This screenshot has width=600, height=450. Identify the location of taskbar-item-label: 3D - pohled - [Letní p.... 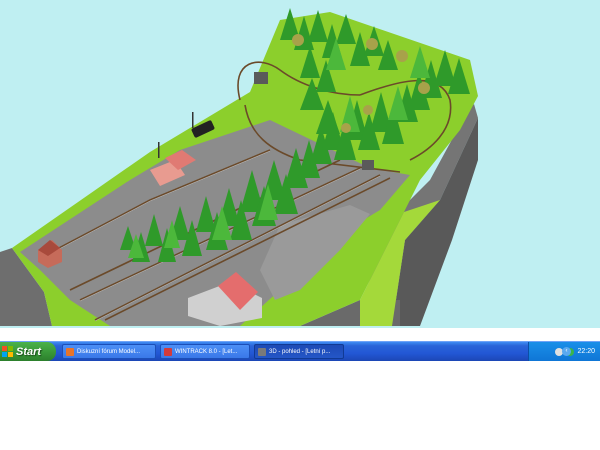
(300, 351).